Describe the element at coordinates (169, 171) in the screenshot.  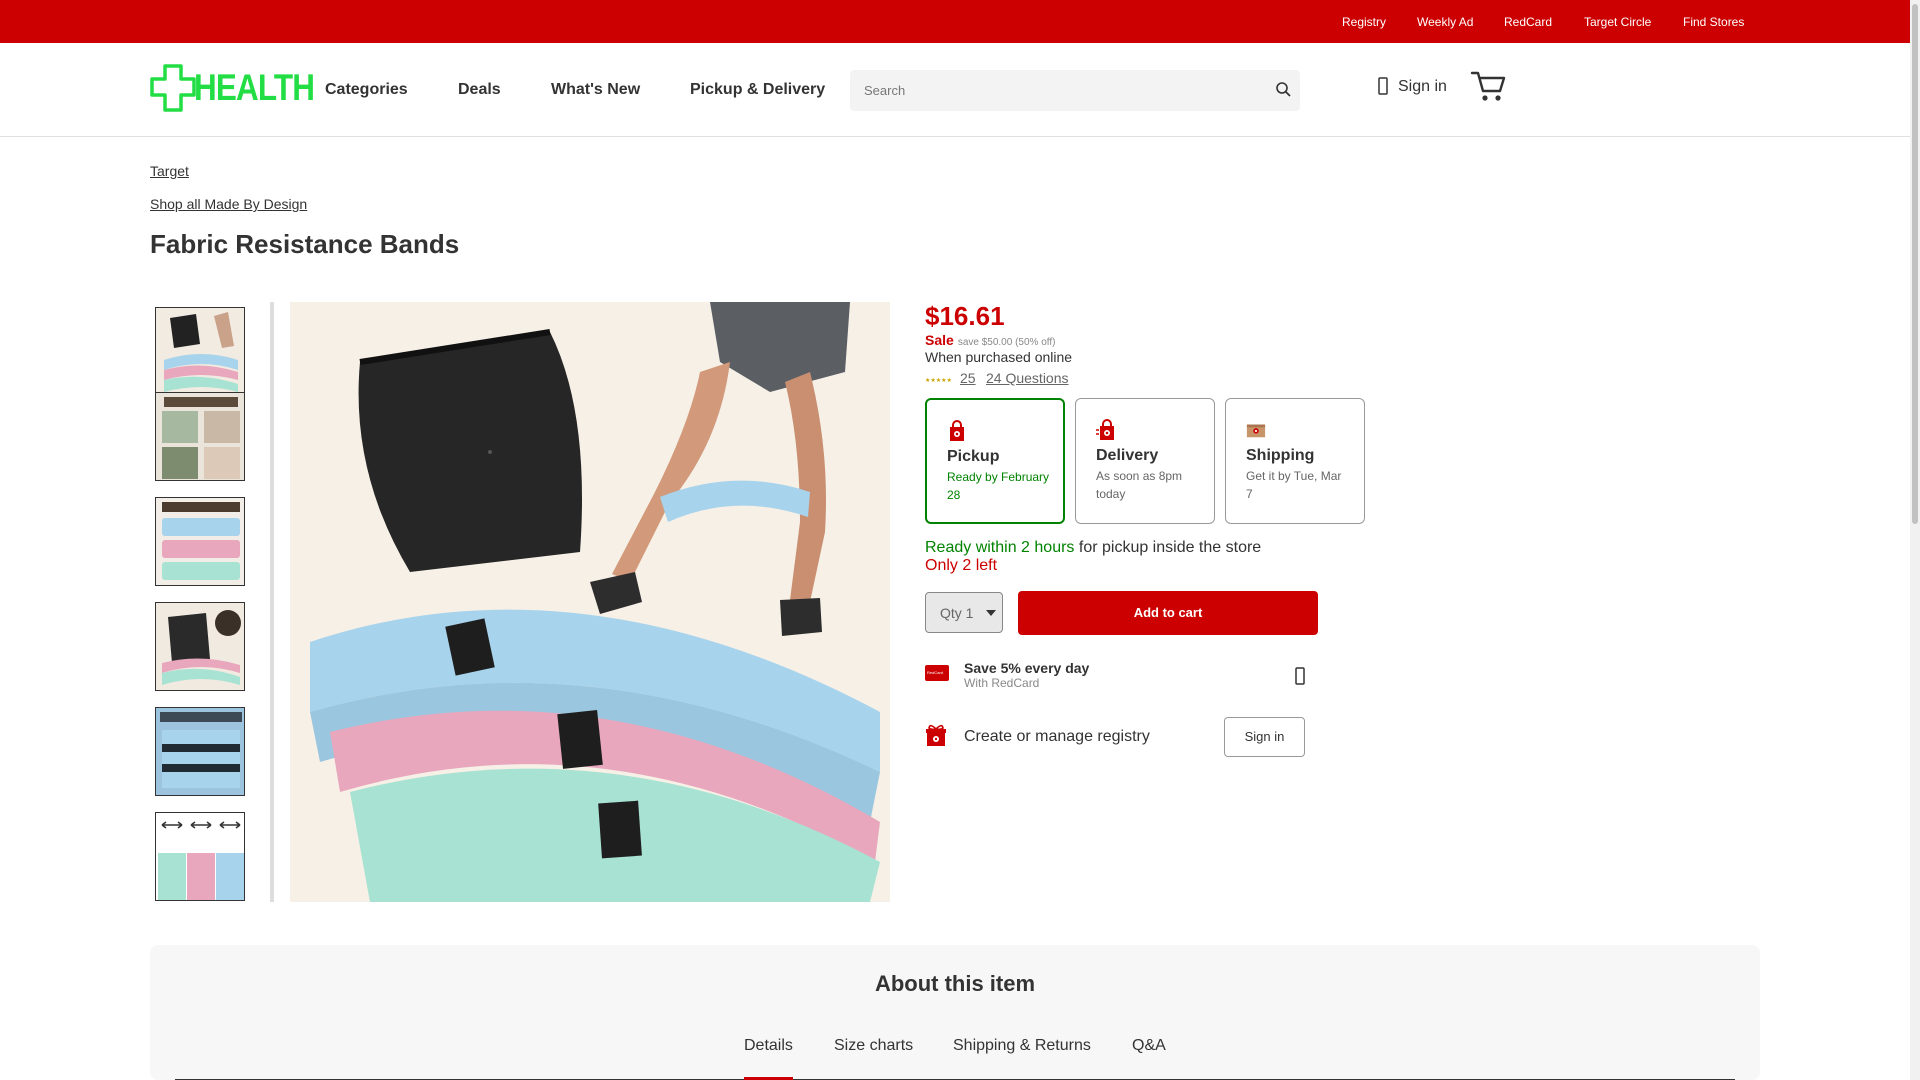
I see `breadcrumb-target: Target` at that location.